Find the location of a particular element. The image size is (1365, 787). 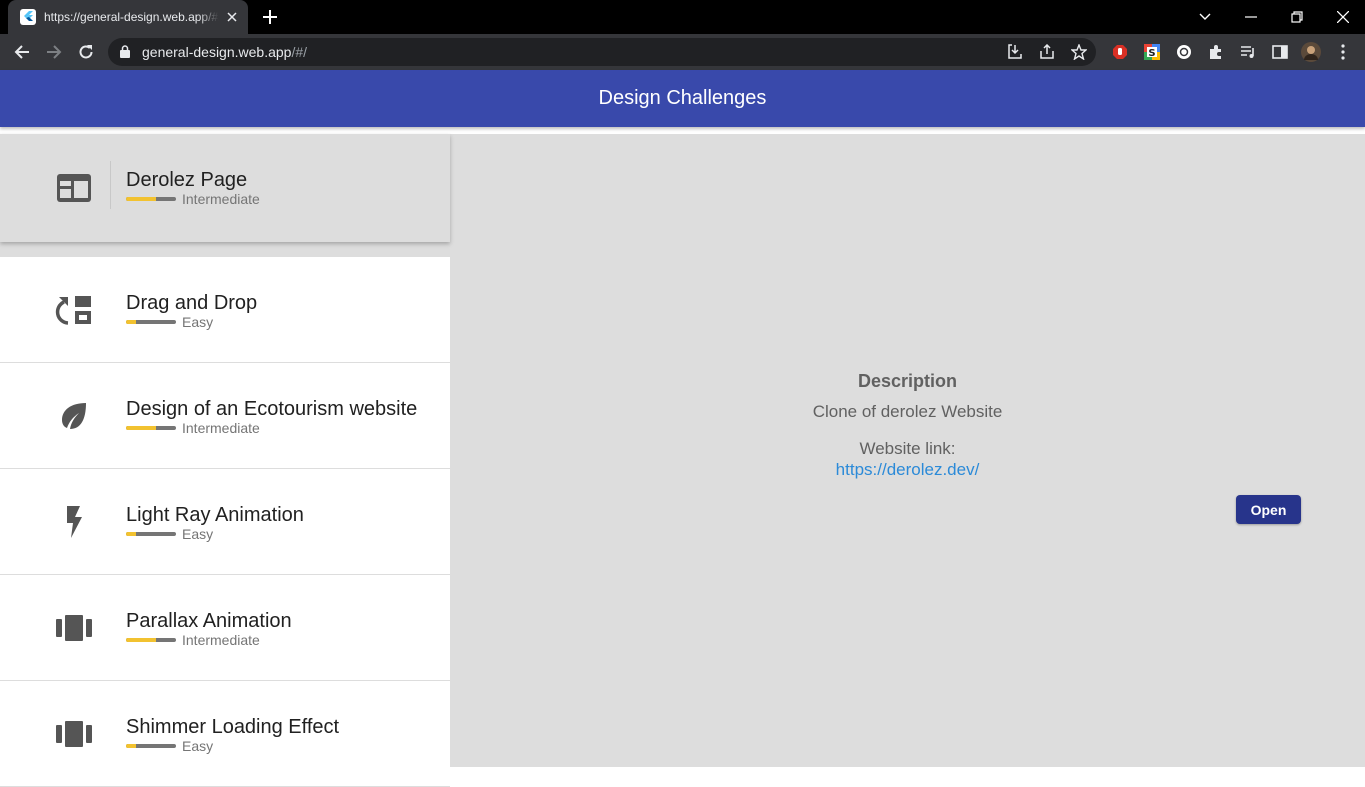

item-divider is located at coordinates (110, 185).